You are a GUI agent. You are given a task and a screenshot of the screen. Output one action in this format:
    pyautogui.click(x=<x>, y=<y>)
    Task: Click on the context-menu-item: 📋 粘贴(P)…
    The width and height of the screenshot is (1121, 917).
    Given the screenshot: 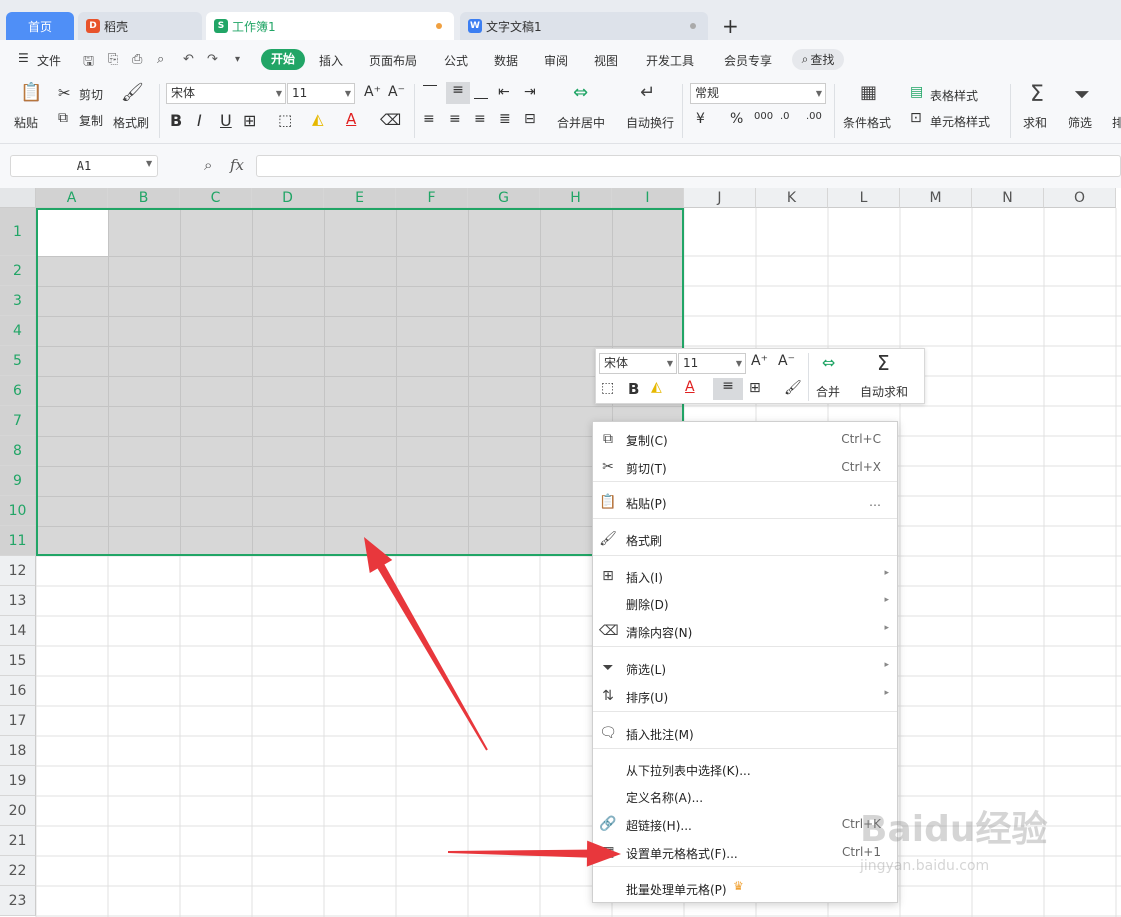 What is the action you would take?
    pyautogui.click(x=745, y=502)
    